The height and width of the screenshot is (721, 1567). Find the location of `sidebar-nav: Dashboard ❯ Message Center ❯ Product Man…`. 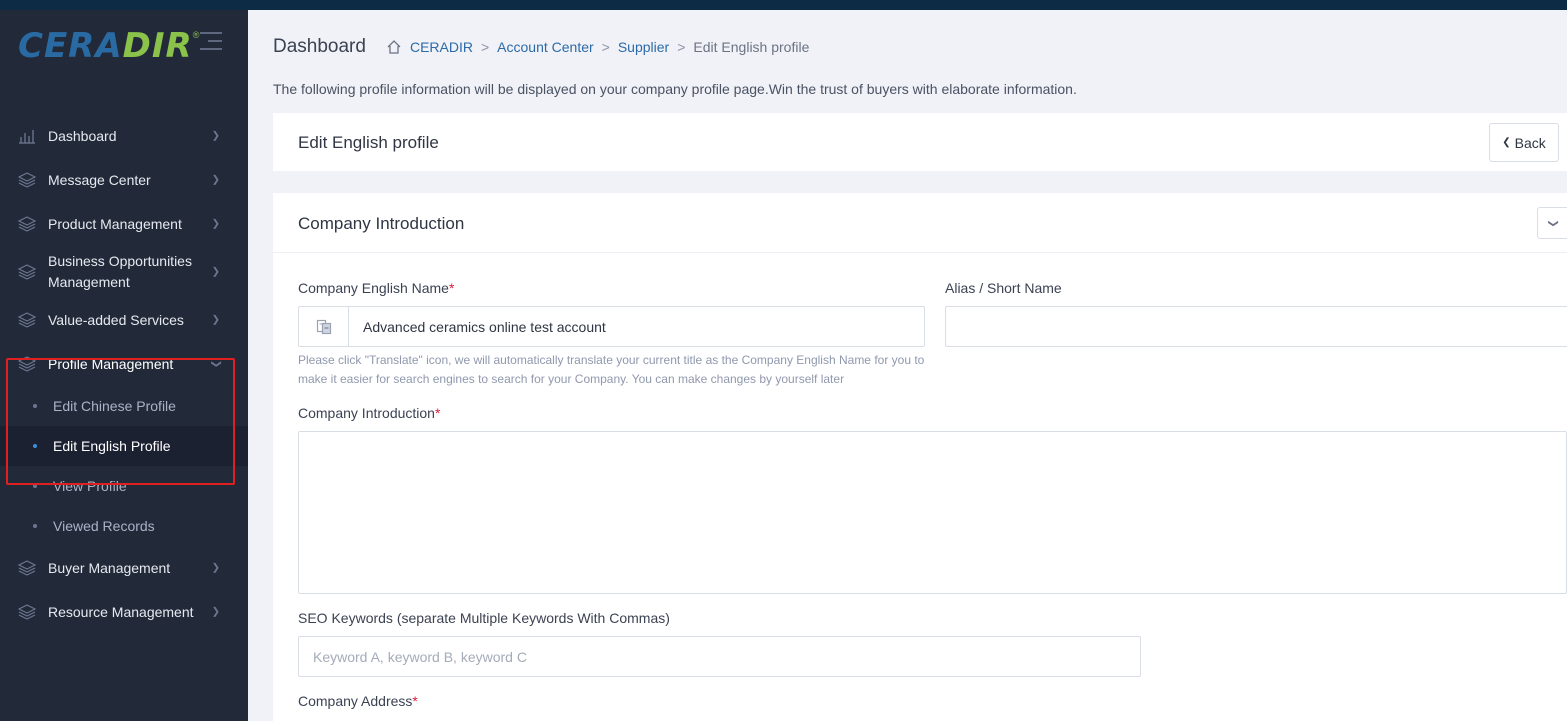

sidebar-nav: Dashboard ❯ Message Center ❯ Product Man… is located at coordinates (124, 374).